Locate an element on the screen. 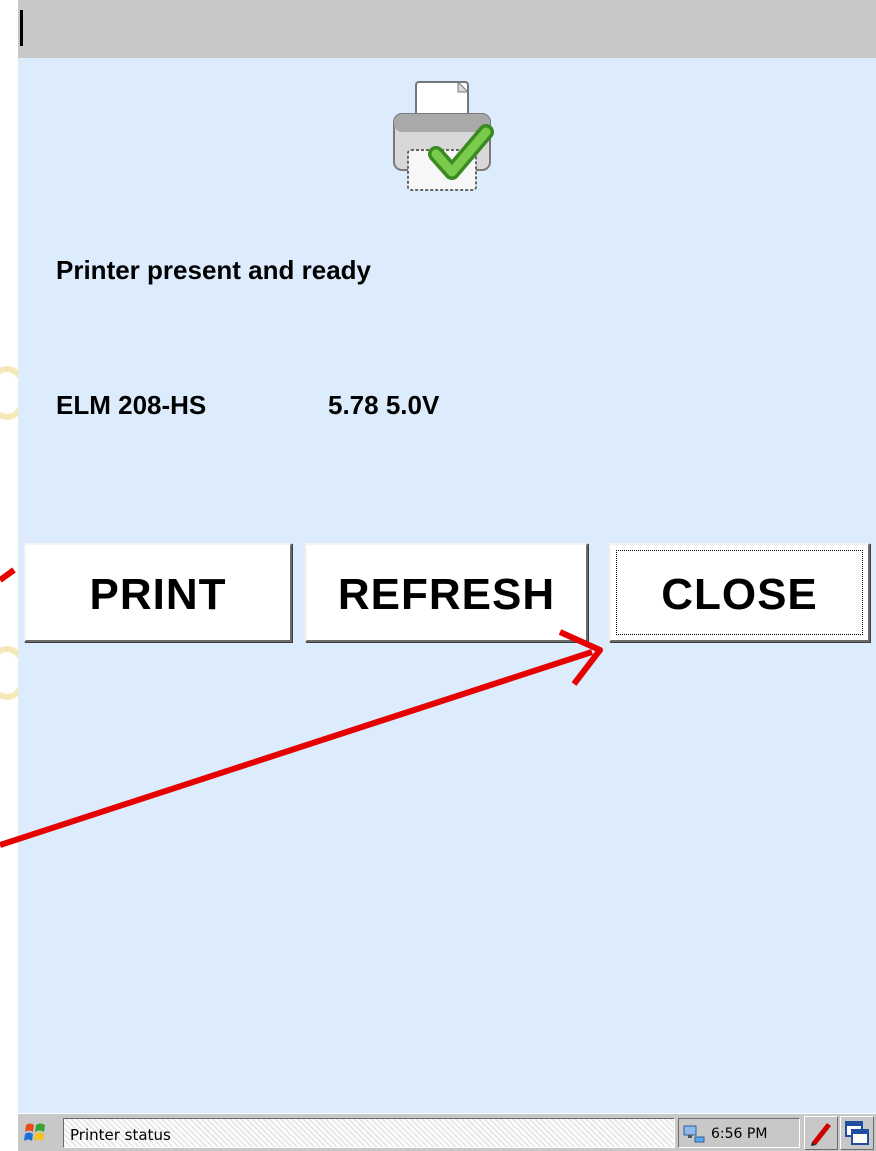  background-strip is located at coordinates (9, 575).